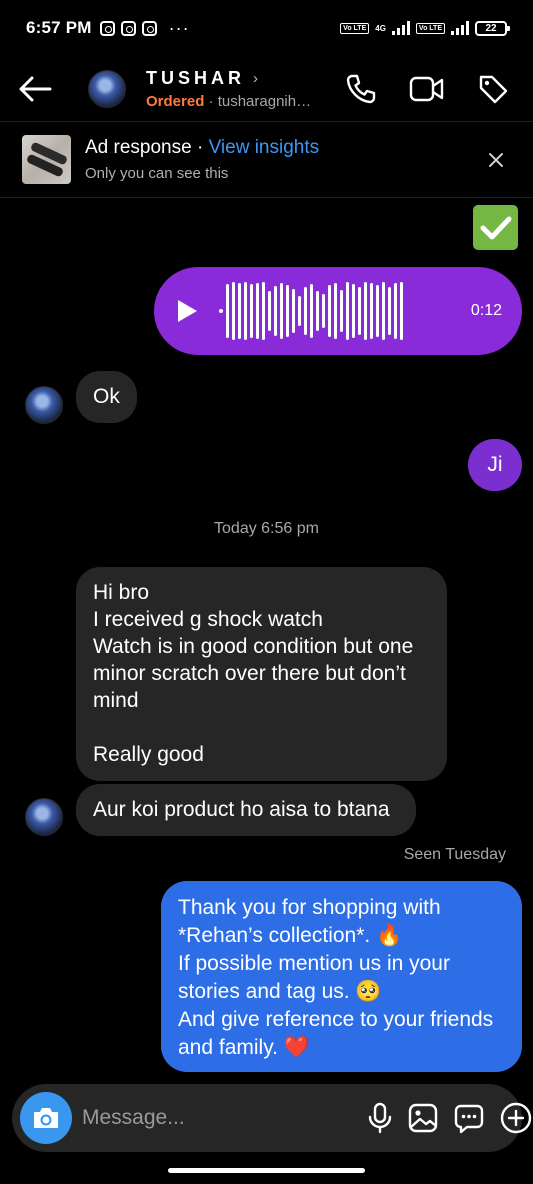 This screenshot has height=1184, width=533. What do you see at coordinates (266, 28) in the screenshot?
I see `status-bar: 6:57 PM ··· Vo LTE 4G Vo LTE 22` at bounding box center [266, 28].